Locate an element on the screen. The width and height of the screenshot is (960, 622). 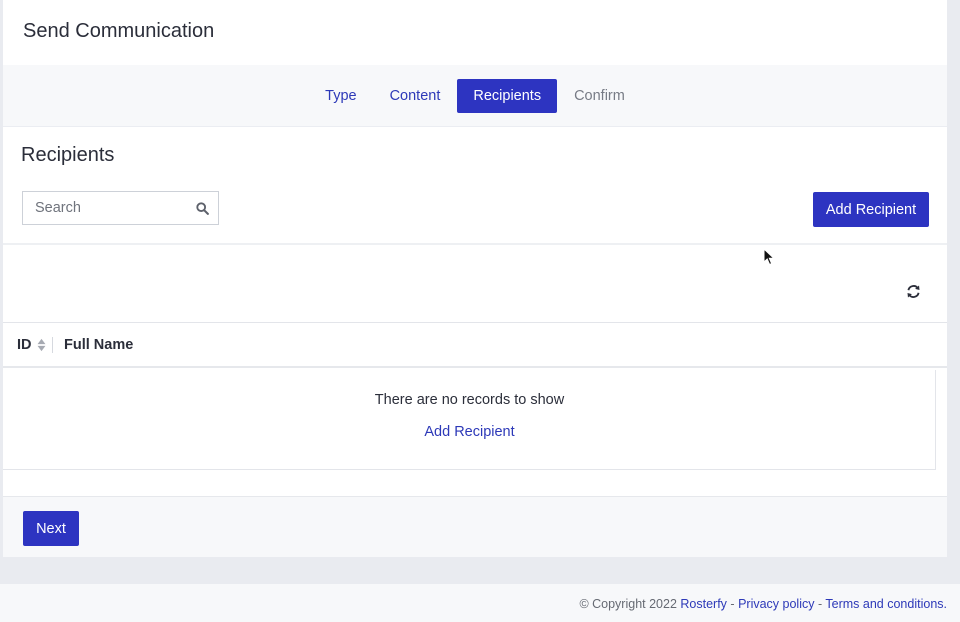
copyright-text: © Copyright 2022 is located at coordinates (628, 604).